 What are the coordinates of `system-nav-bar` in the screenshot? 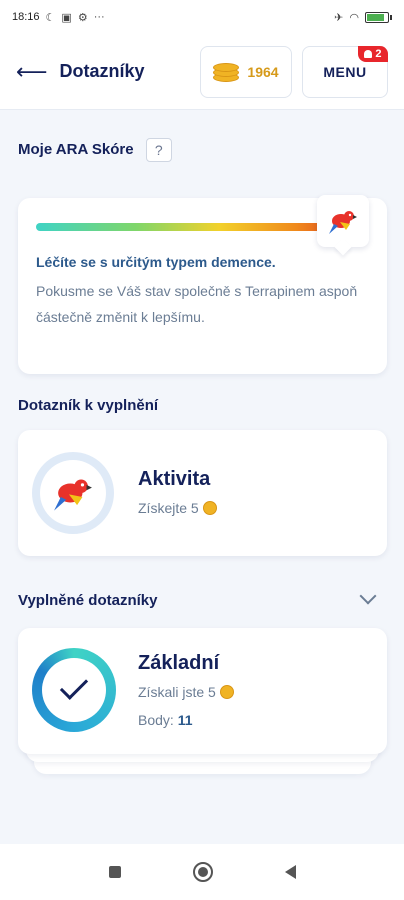 It's located at (202, 872).